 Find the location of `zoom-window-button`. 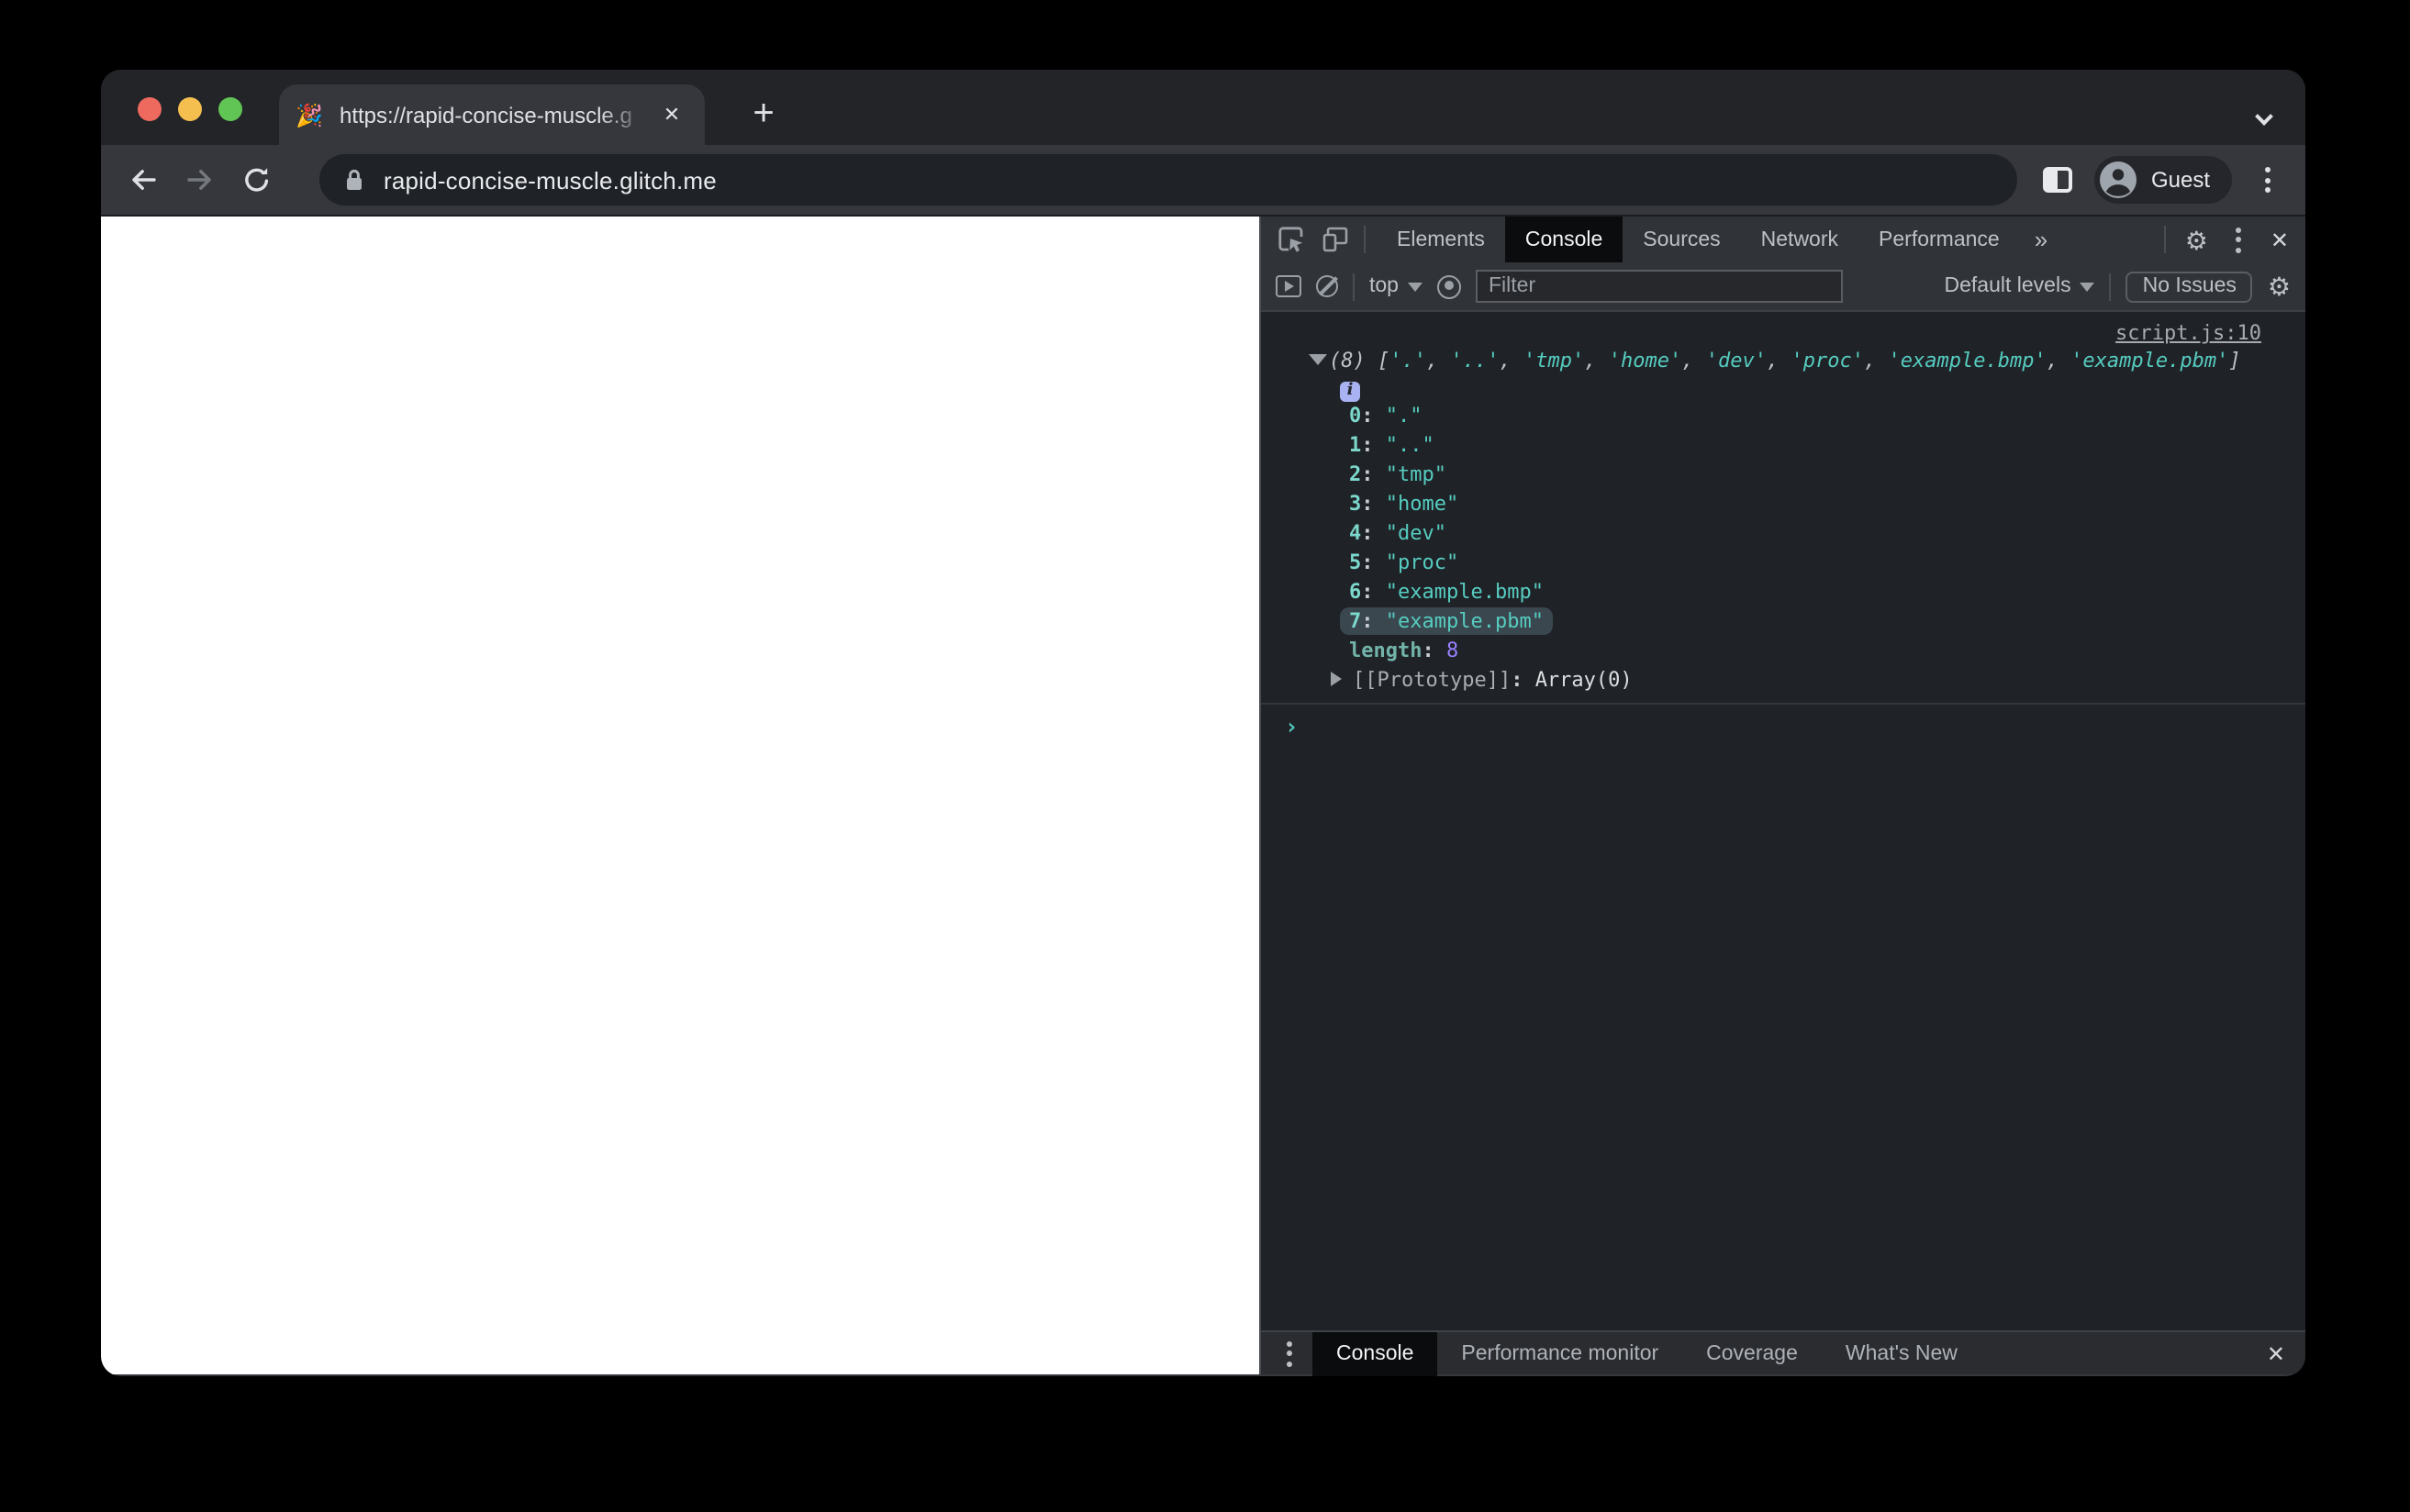

zoom-window-button is located at coordinates (230, 109).